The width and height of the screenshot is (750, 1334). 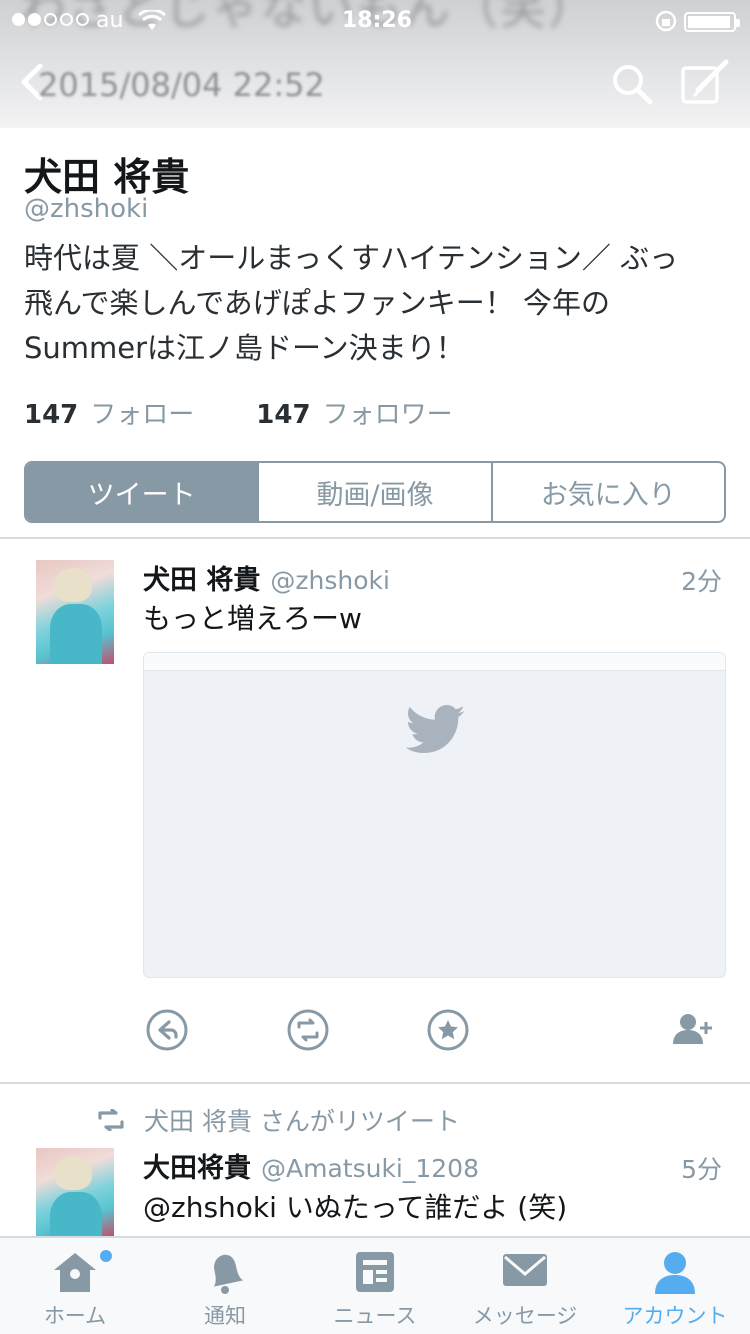 I want to click on add-user-icon, so click(x=692, y=1029).